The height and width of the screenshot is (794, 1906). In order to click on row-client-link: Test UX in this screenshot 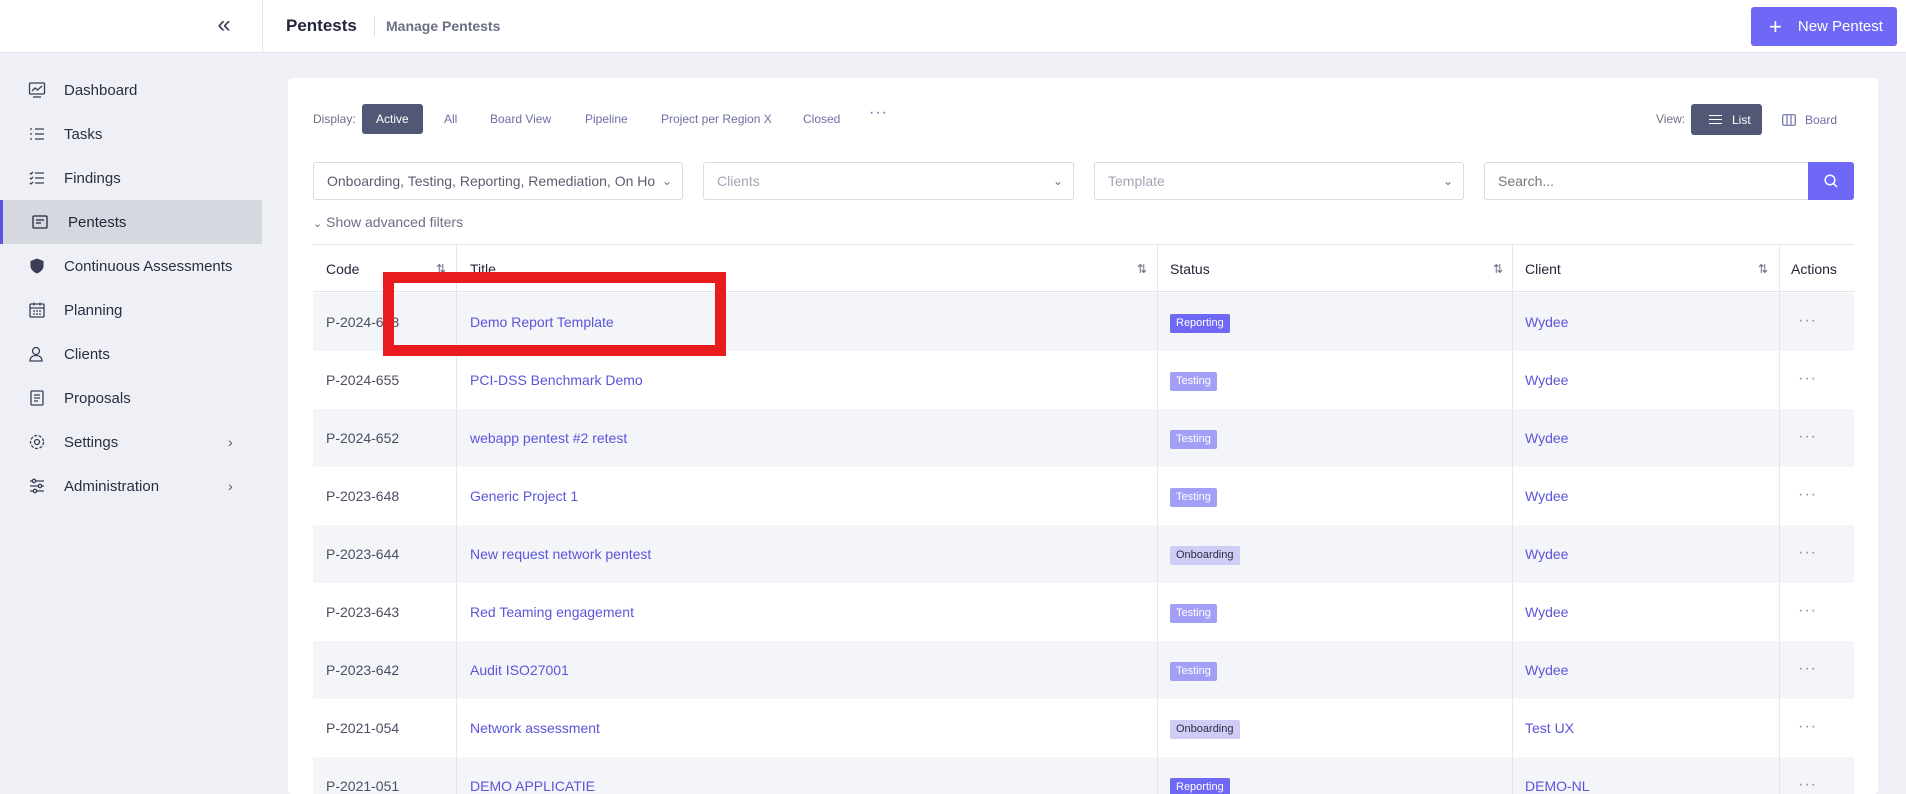, I will do `click(1549, 728)`.